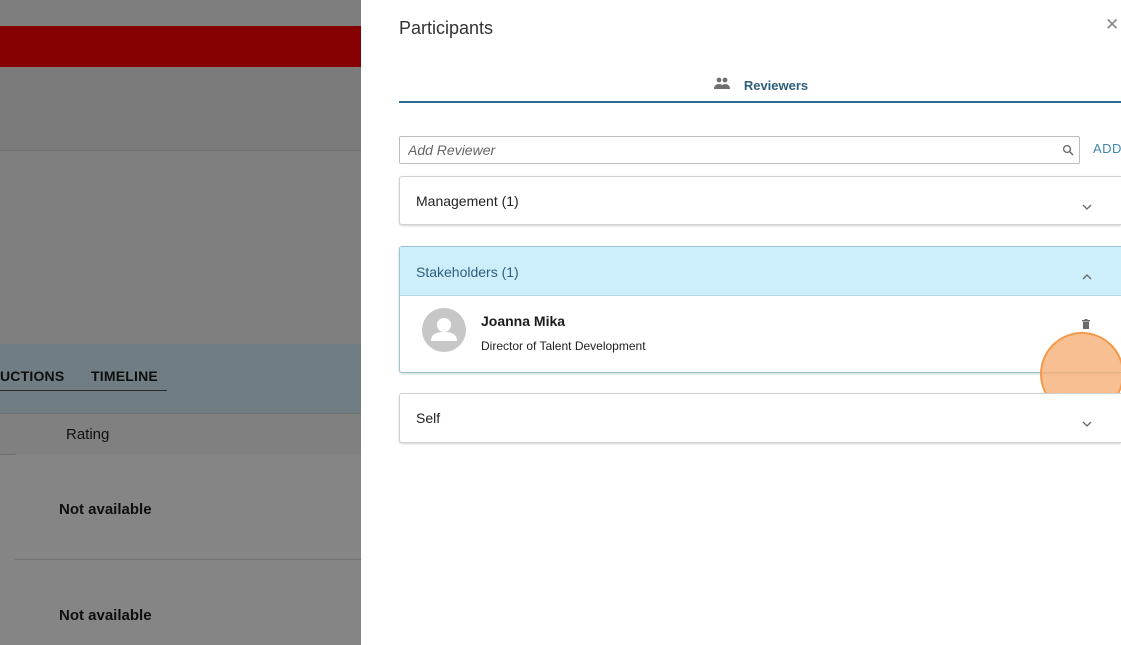 The height and width of the screenshot is (645, 1121). I want to click on group-self: Self, so click(760, 418).